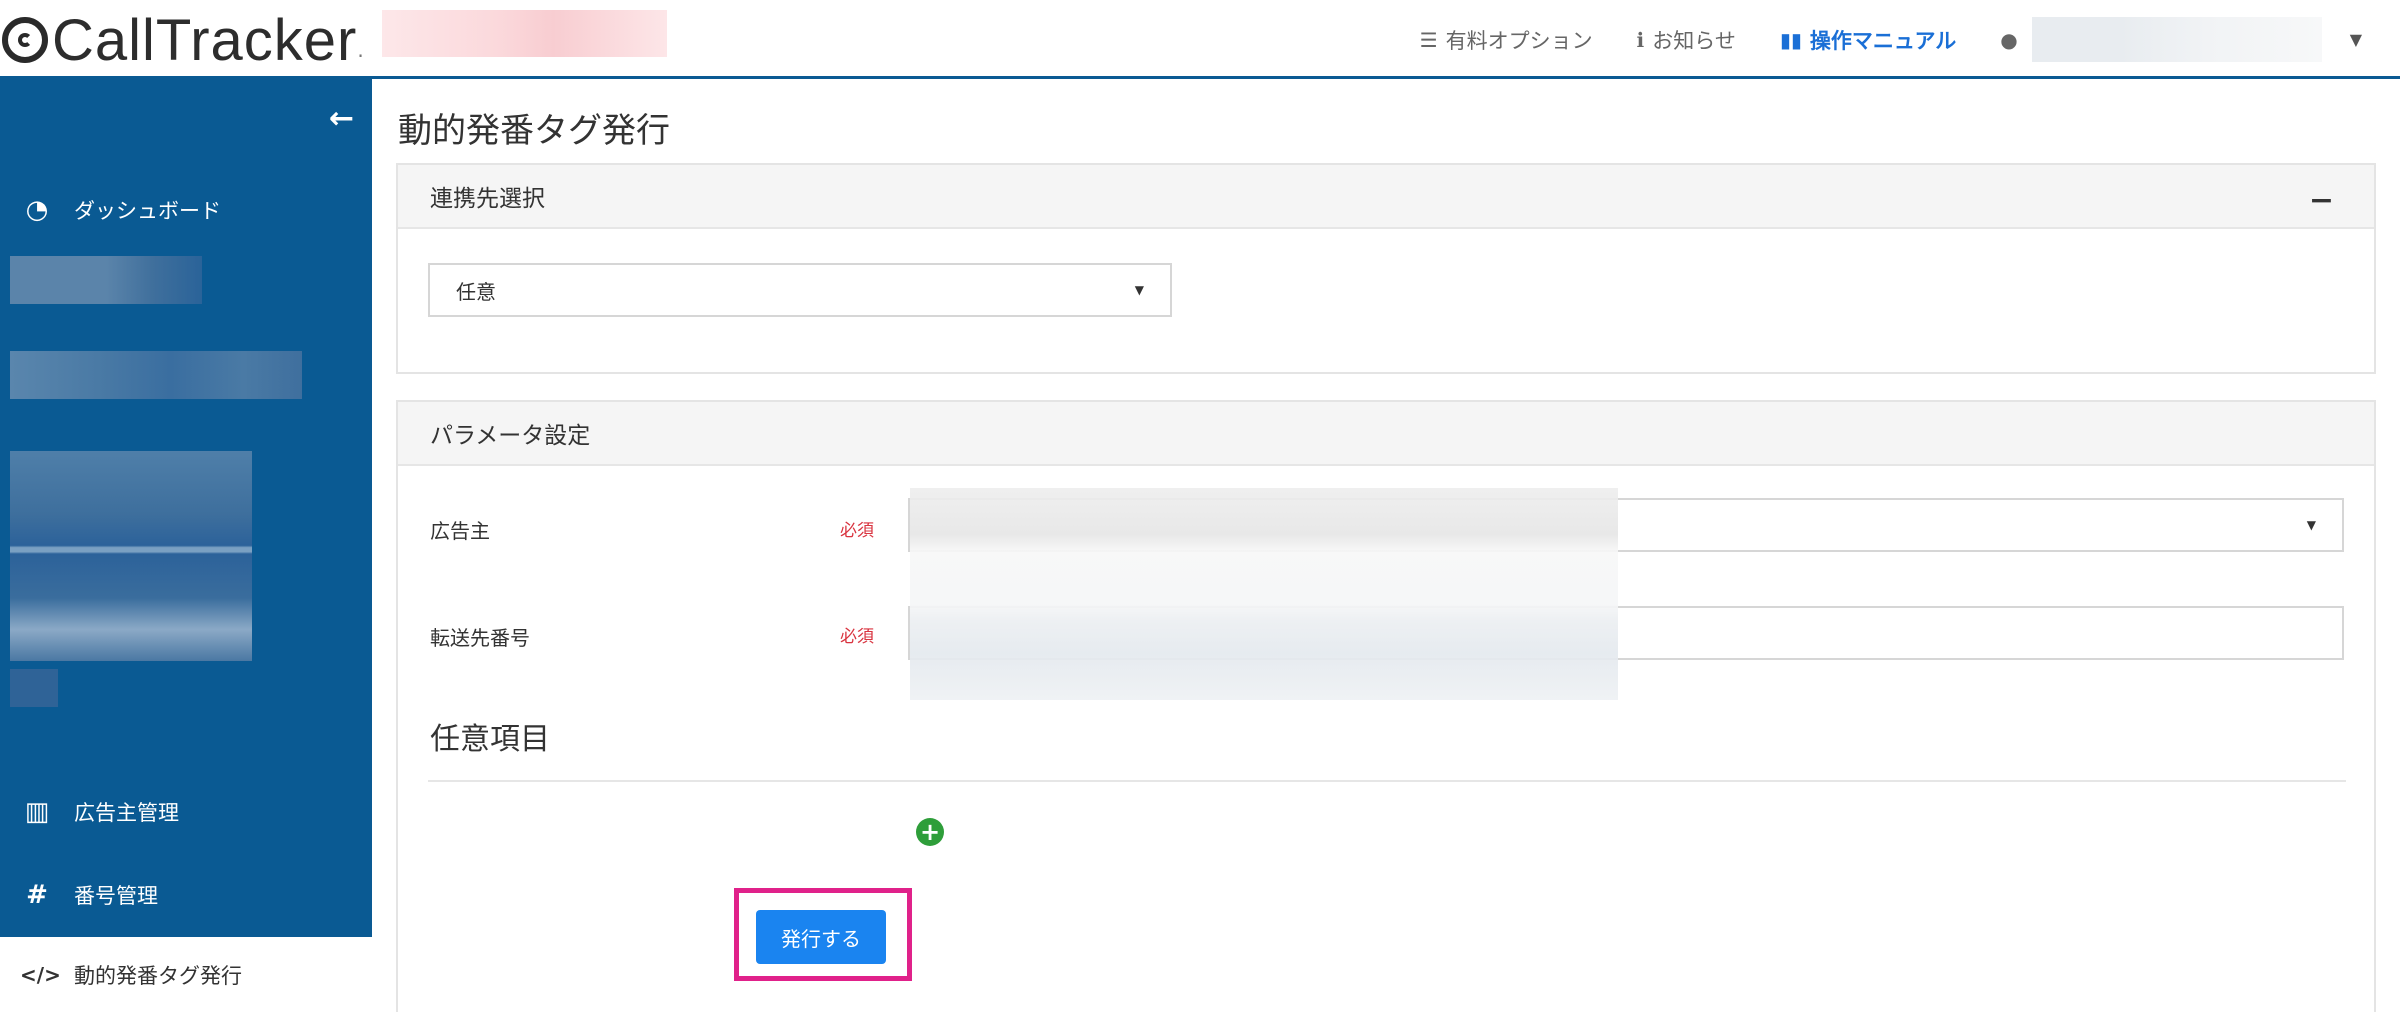  What do you see at coordinates (147, 211) in the screenshot?
I see `sidebar-item-label: ダッシュボード` at bounding box center [147, 211].